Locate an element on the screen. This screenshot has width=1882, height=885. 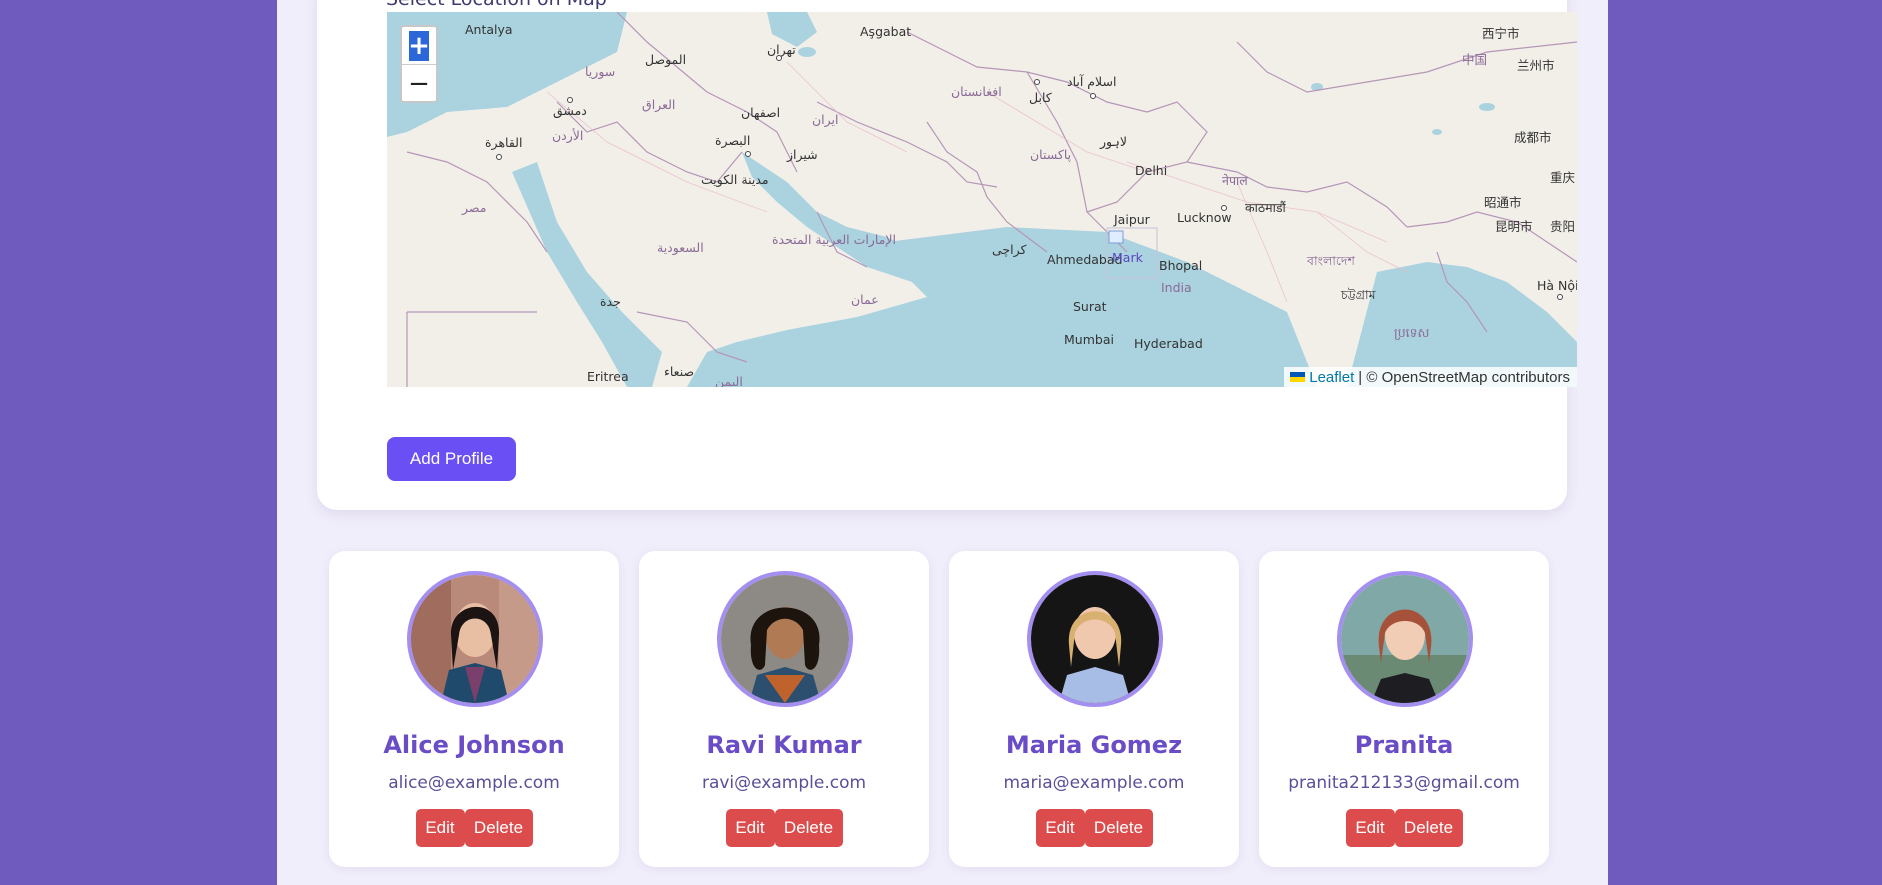
attribution-text: | © OpenStreetMap contributors is located at coordinates (1464, 377).